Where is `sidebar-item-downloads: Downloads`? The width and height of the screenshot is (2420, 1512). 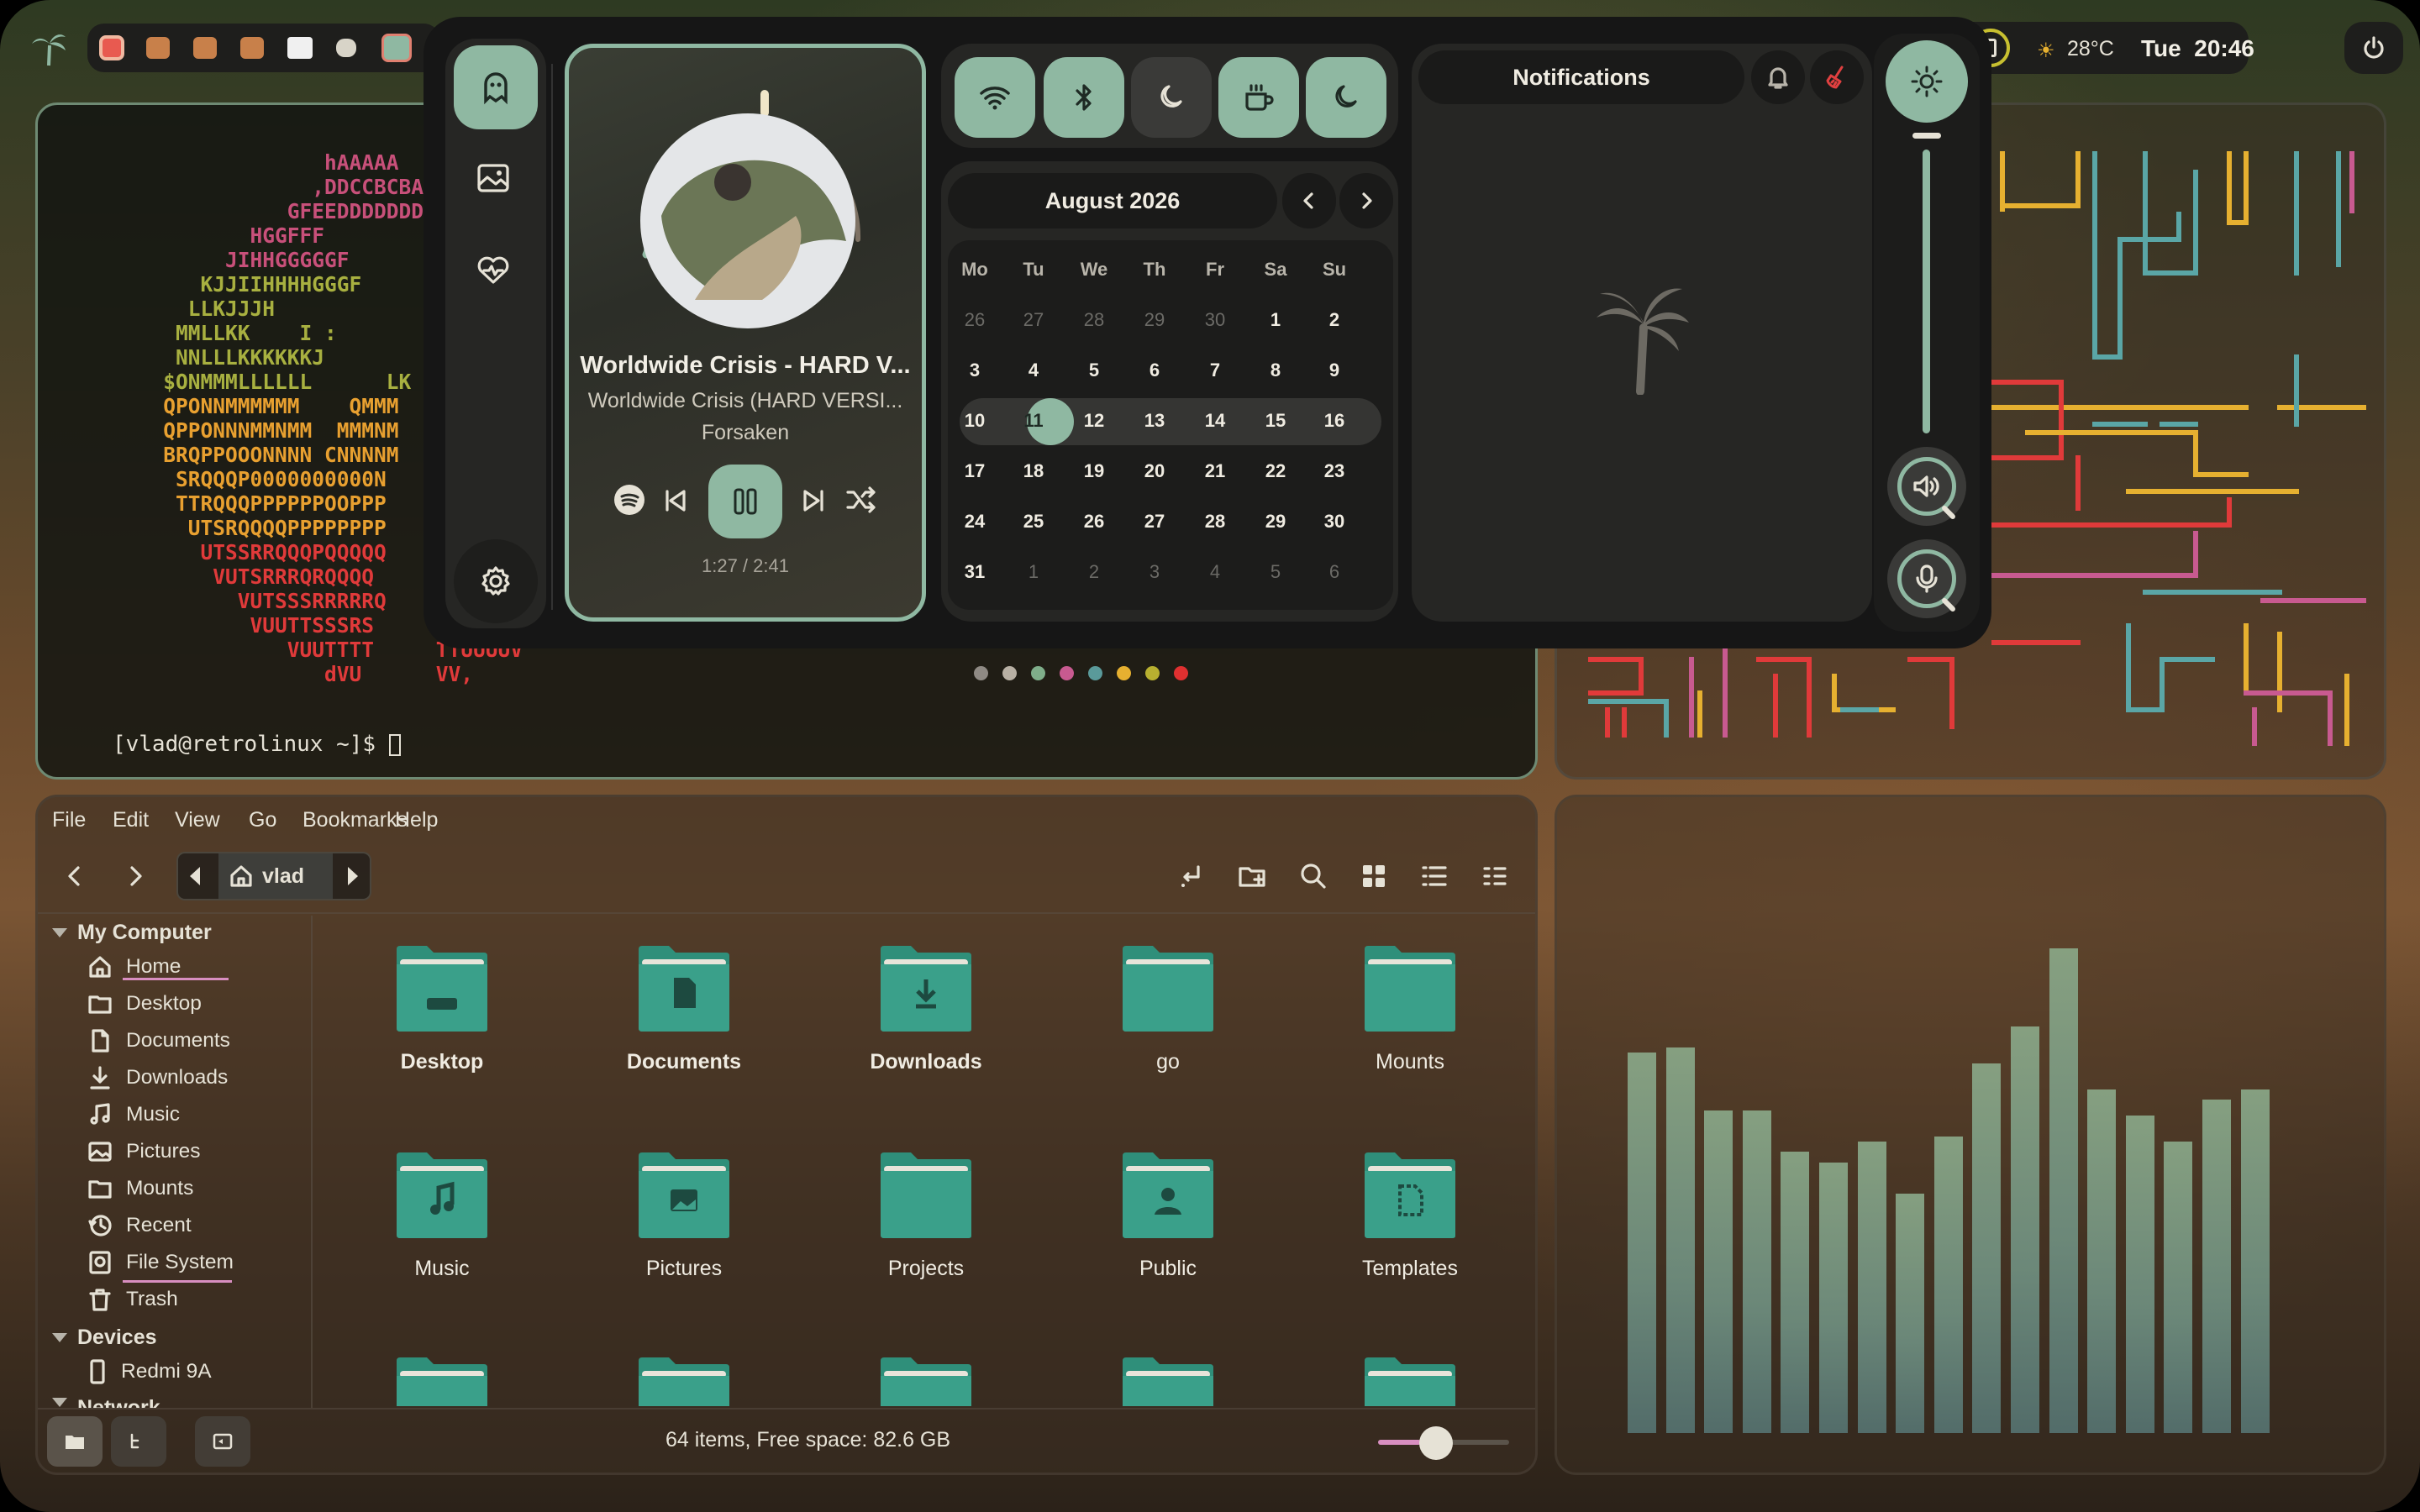
sidebar-item-downloads: Downloads is located at coordinates (157, 1077).